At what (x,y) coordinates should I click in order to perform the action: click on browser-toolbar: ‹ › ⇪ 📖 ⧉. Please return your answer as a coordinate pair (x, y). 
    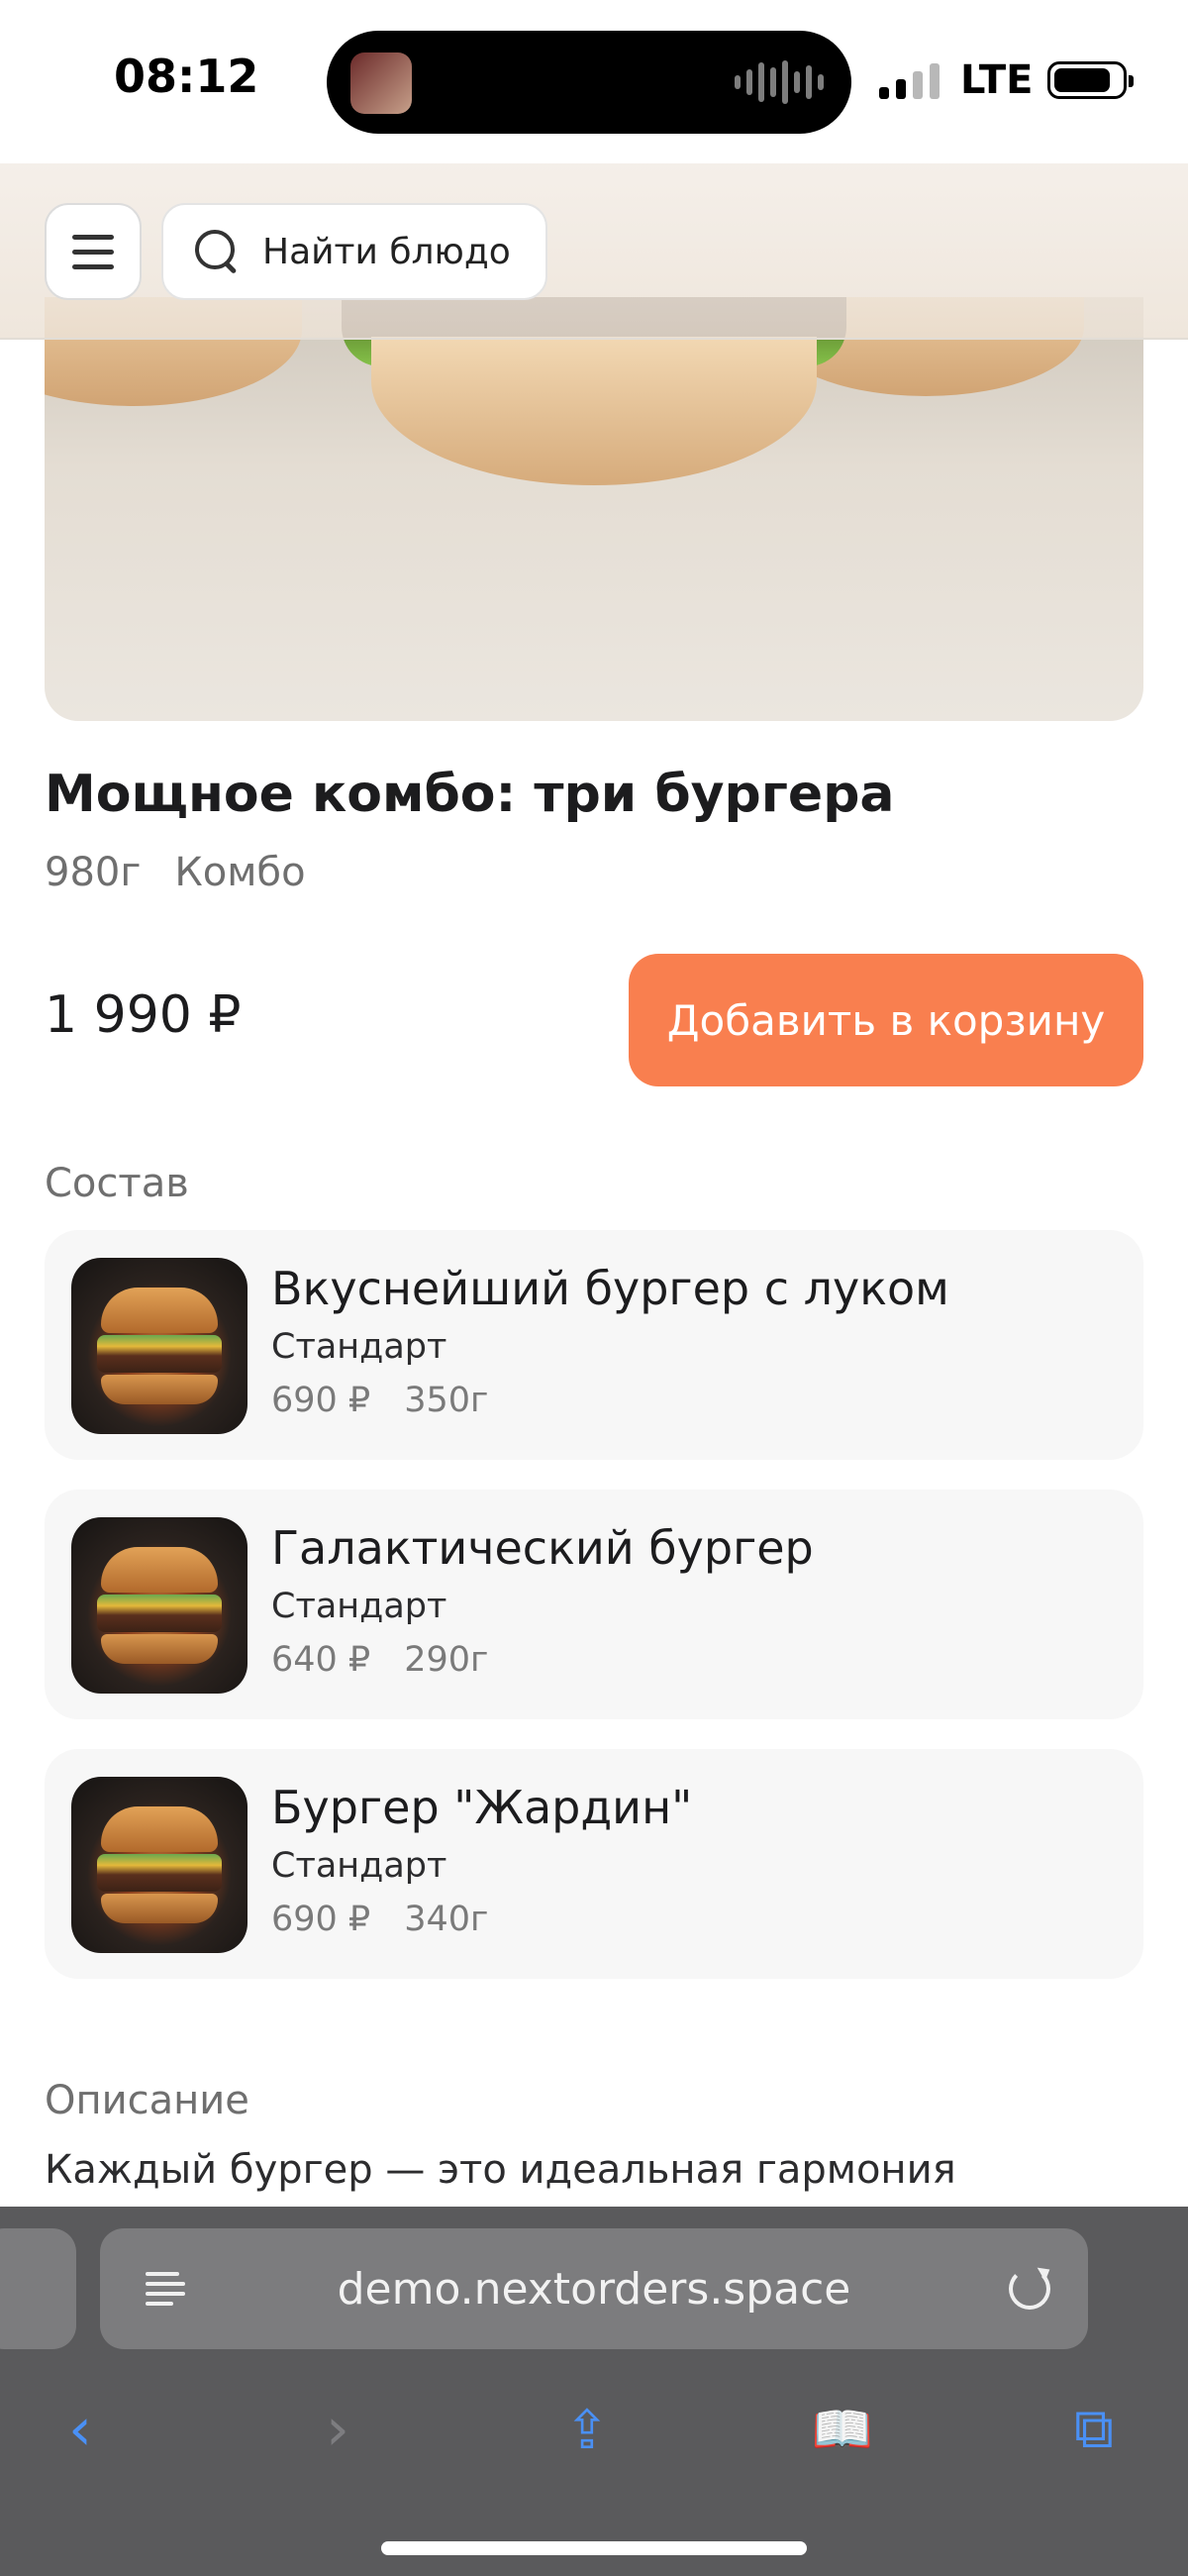
    Looking at the image, I should click on (594, 2434).